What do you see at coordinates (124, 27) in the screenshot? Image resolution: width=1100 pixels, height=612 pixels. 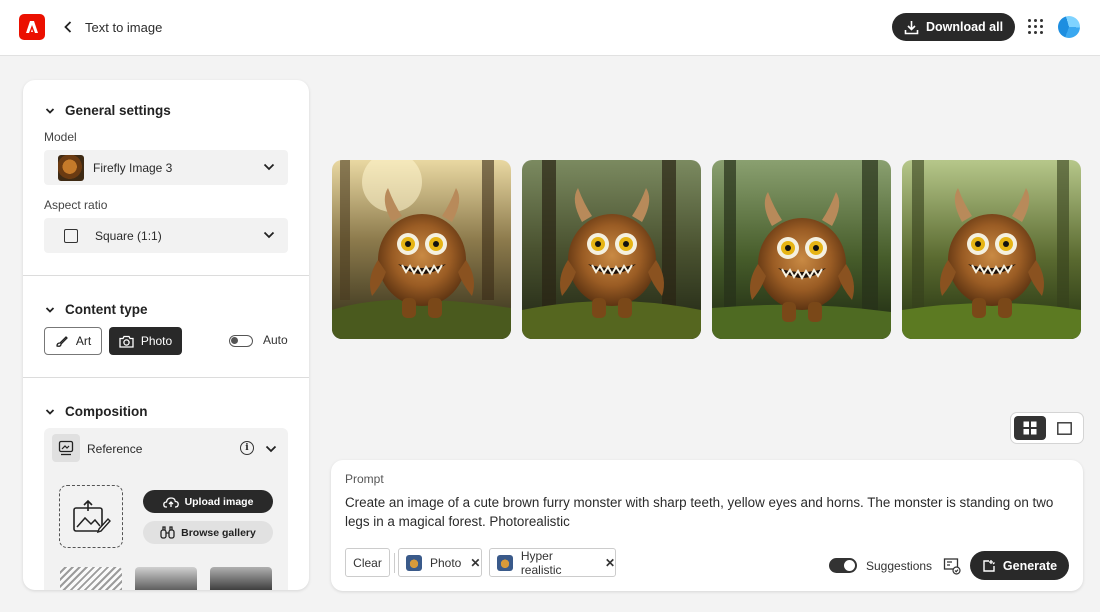 I see `page-title: Text to image` at bounding box center [124, 27].